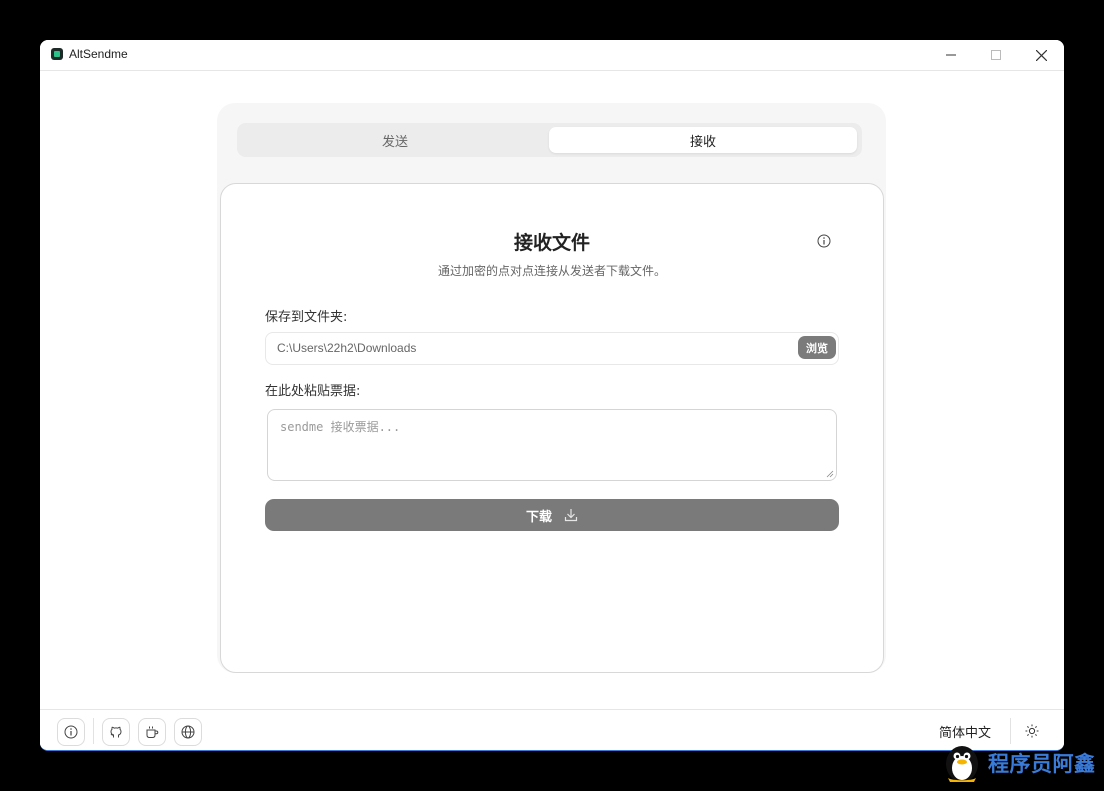  What do you see at coordinates (962, 764) in the screenshot?
I see `penguin-logo` at bounding box center [962, 764].